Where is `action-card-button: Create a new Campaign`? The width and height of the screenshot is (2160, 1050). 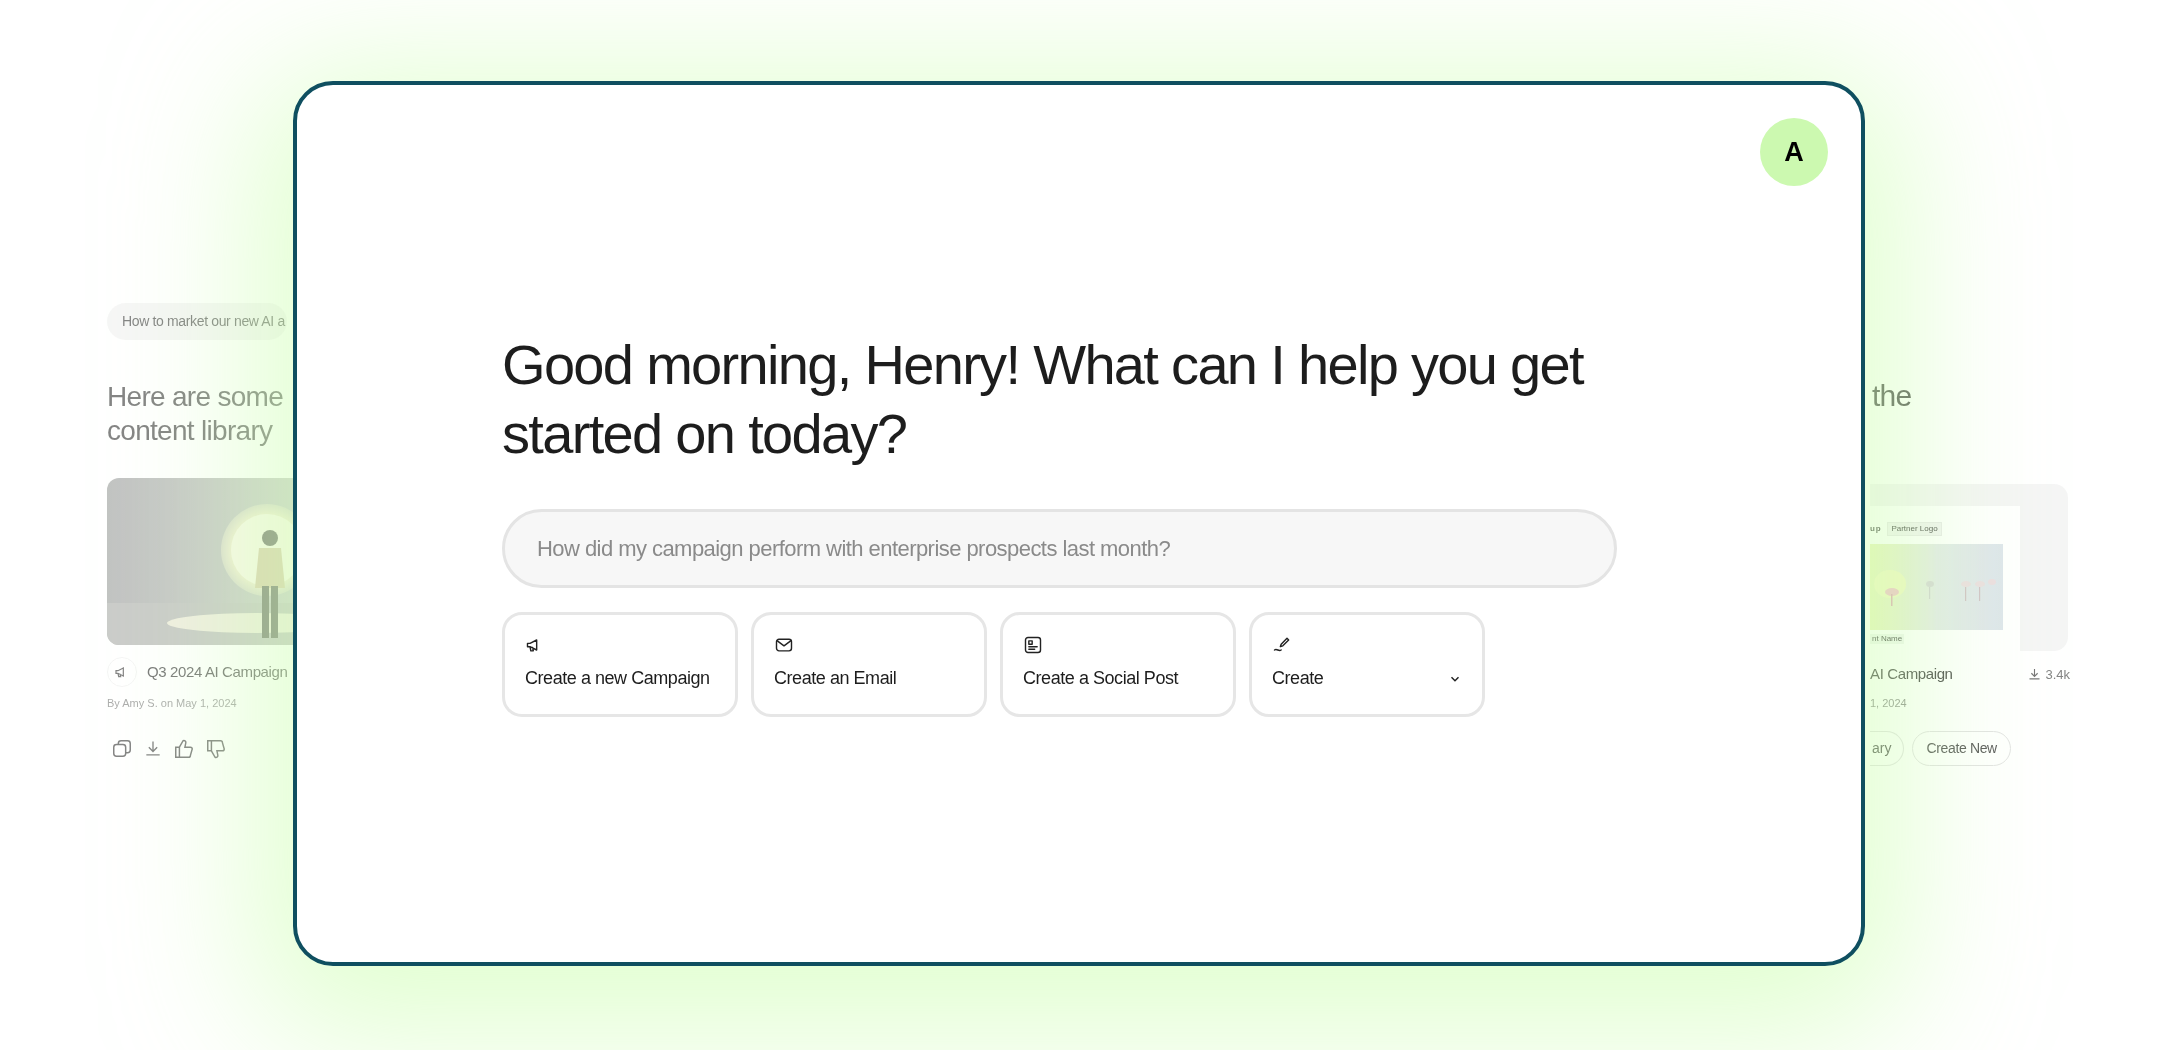
action-card-button: Create a new Campaign is located at coordinates (620, 664).